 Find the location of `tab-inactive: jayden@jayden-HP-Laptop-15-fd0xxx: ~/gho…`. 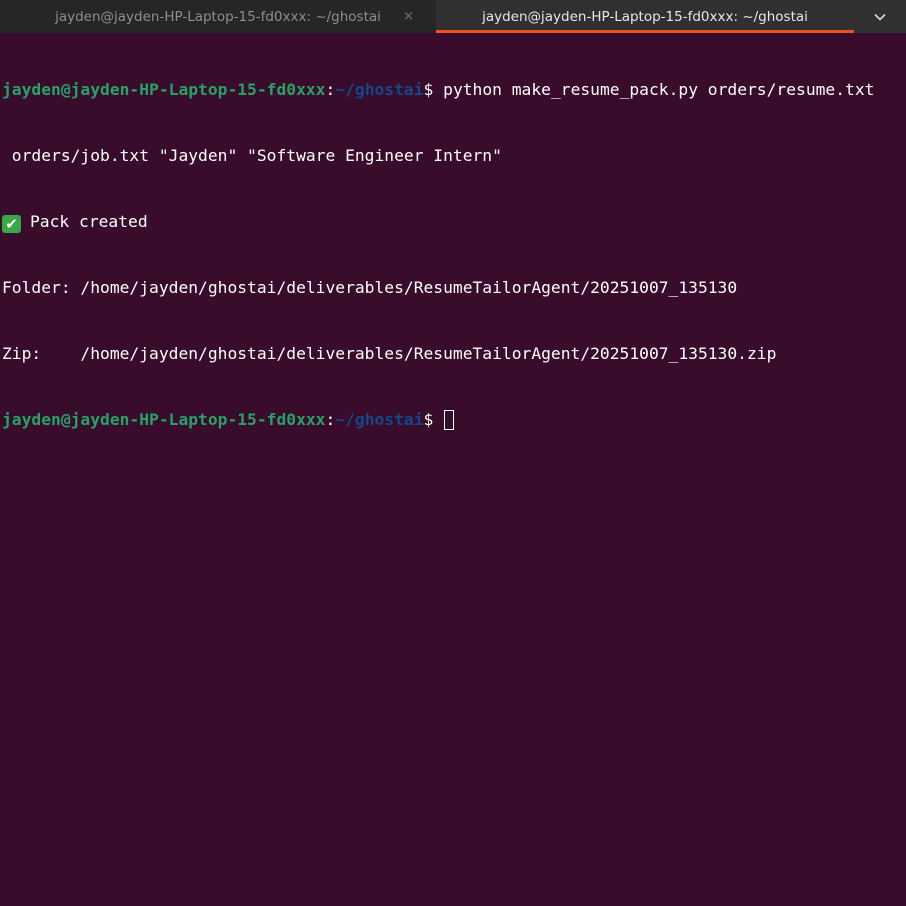

tab-inactive: jayden@jayden-HP-Laptop-15-fd0xxx: ~/gho… is located at coordinates (218, 16).